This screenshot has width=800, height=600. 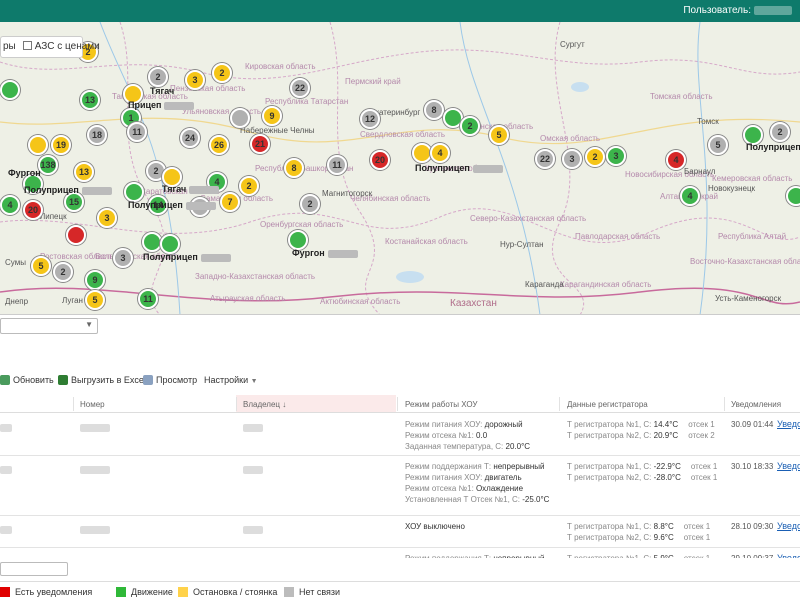 What do you see at coordinates (264, 404) in the screenshot?
I see `column-owner: Владелец ↓` at bounding box center [264, 404].